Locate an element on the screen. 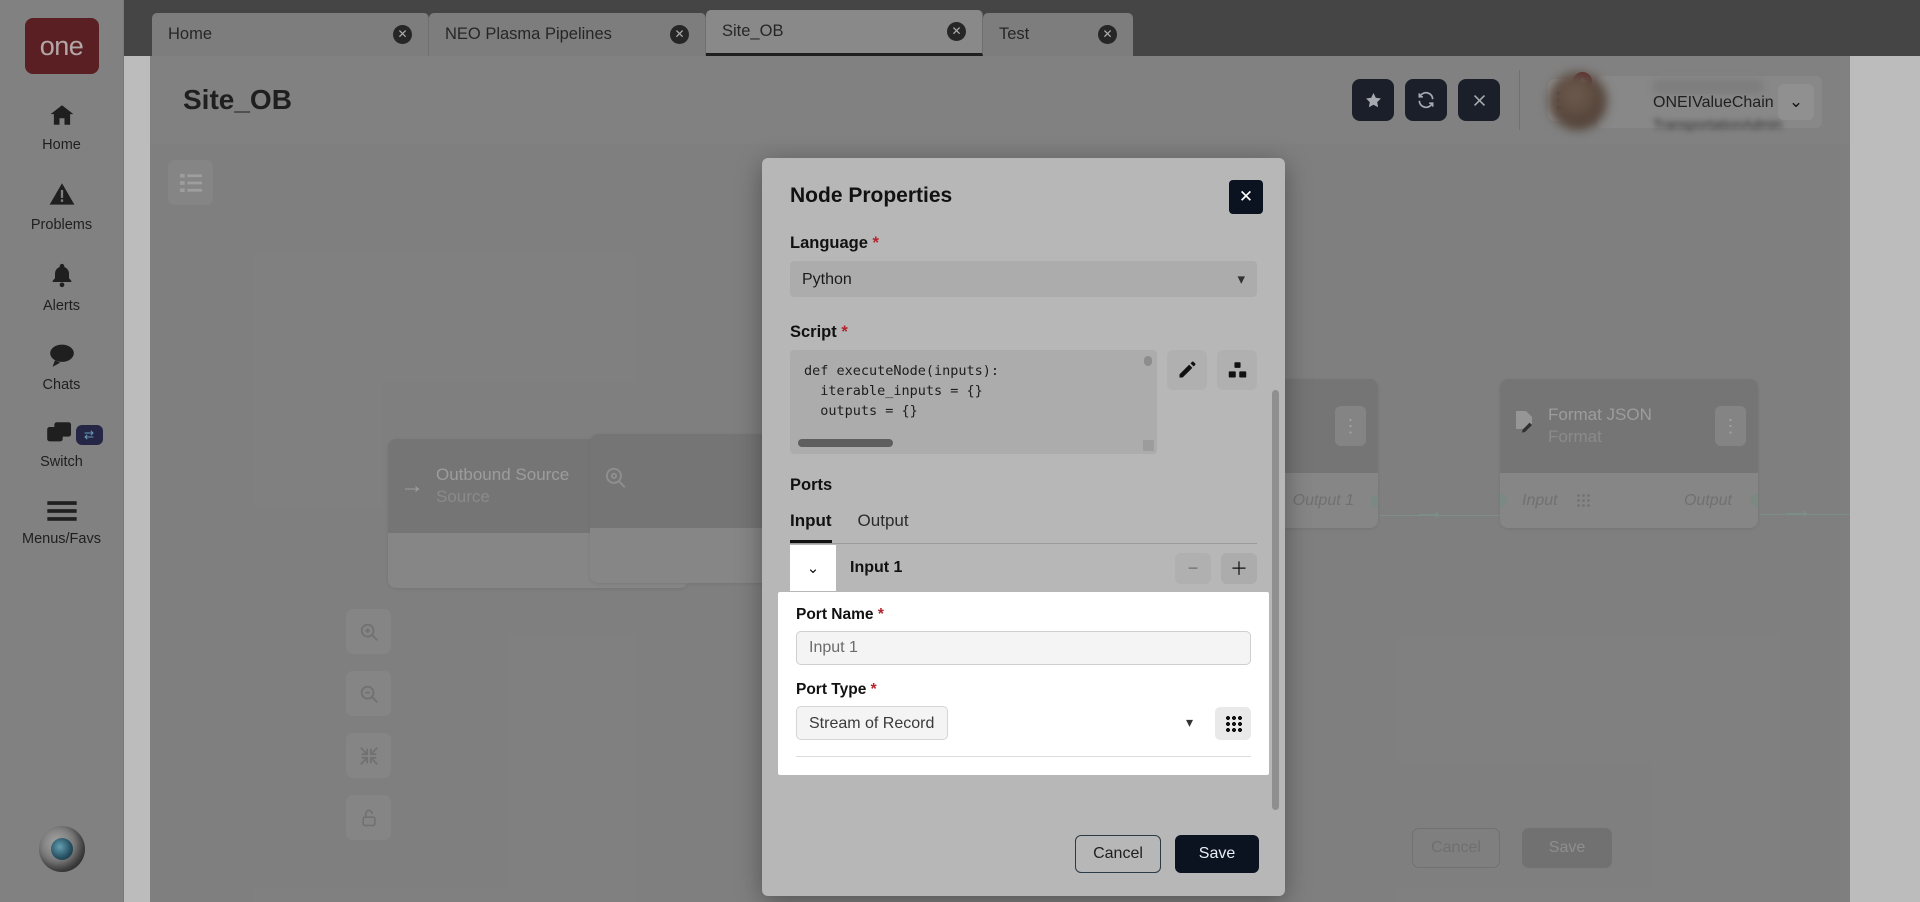  tab-output: Output is located at coordinates (883, 527).